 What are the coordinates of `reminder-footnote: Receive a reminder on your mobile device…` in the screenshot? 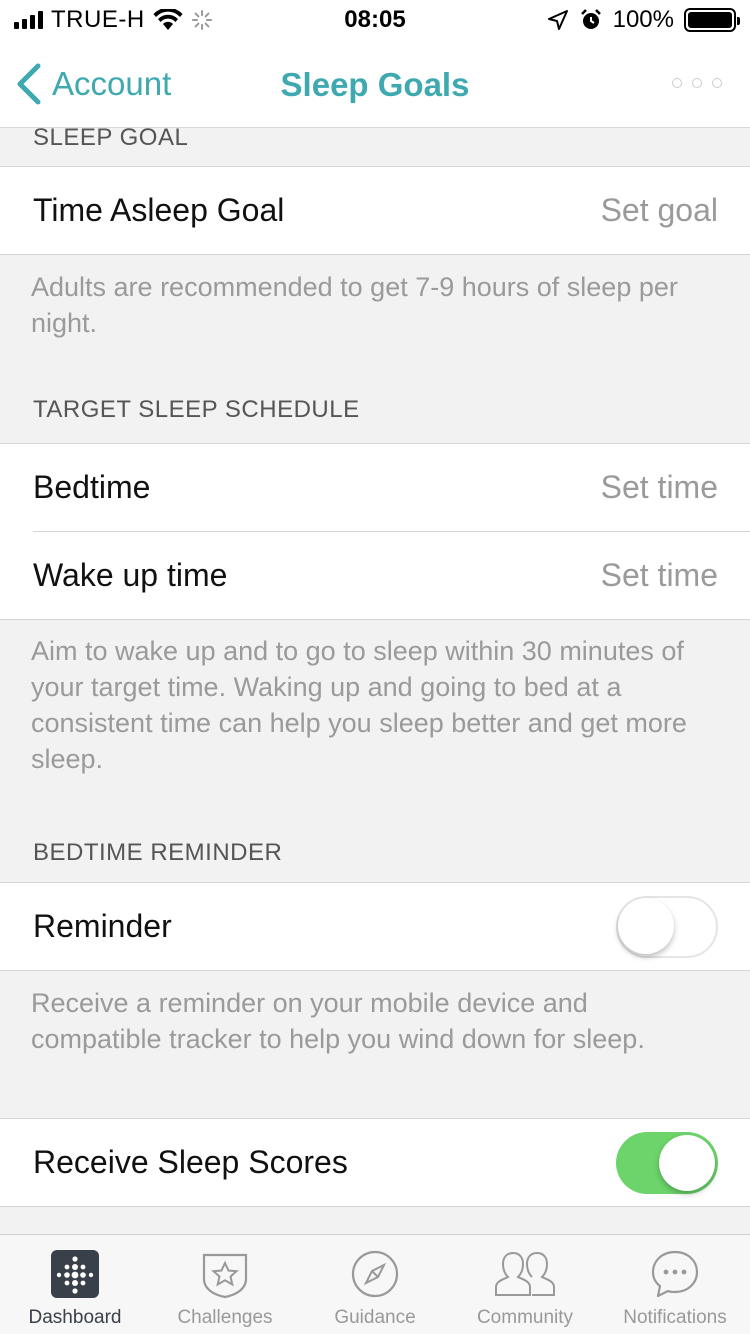 It's located at (338, 1021).